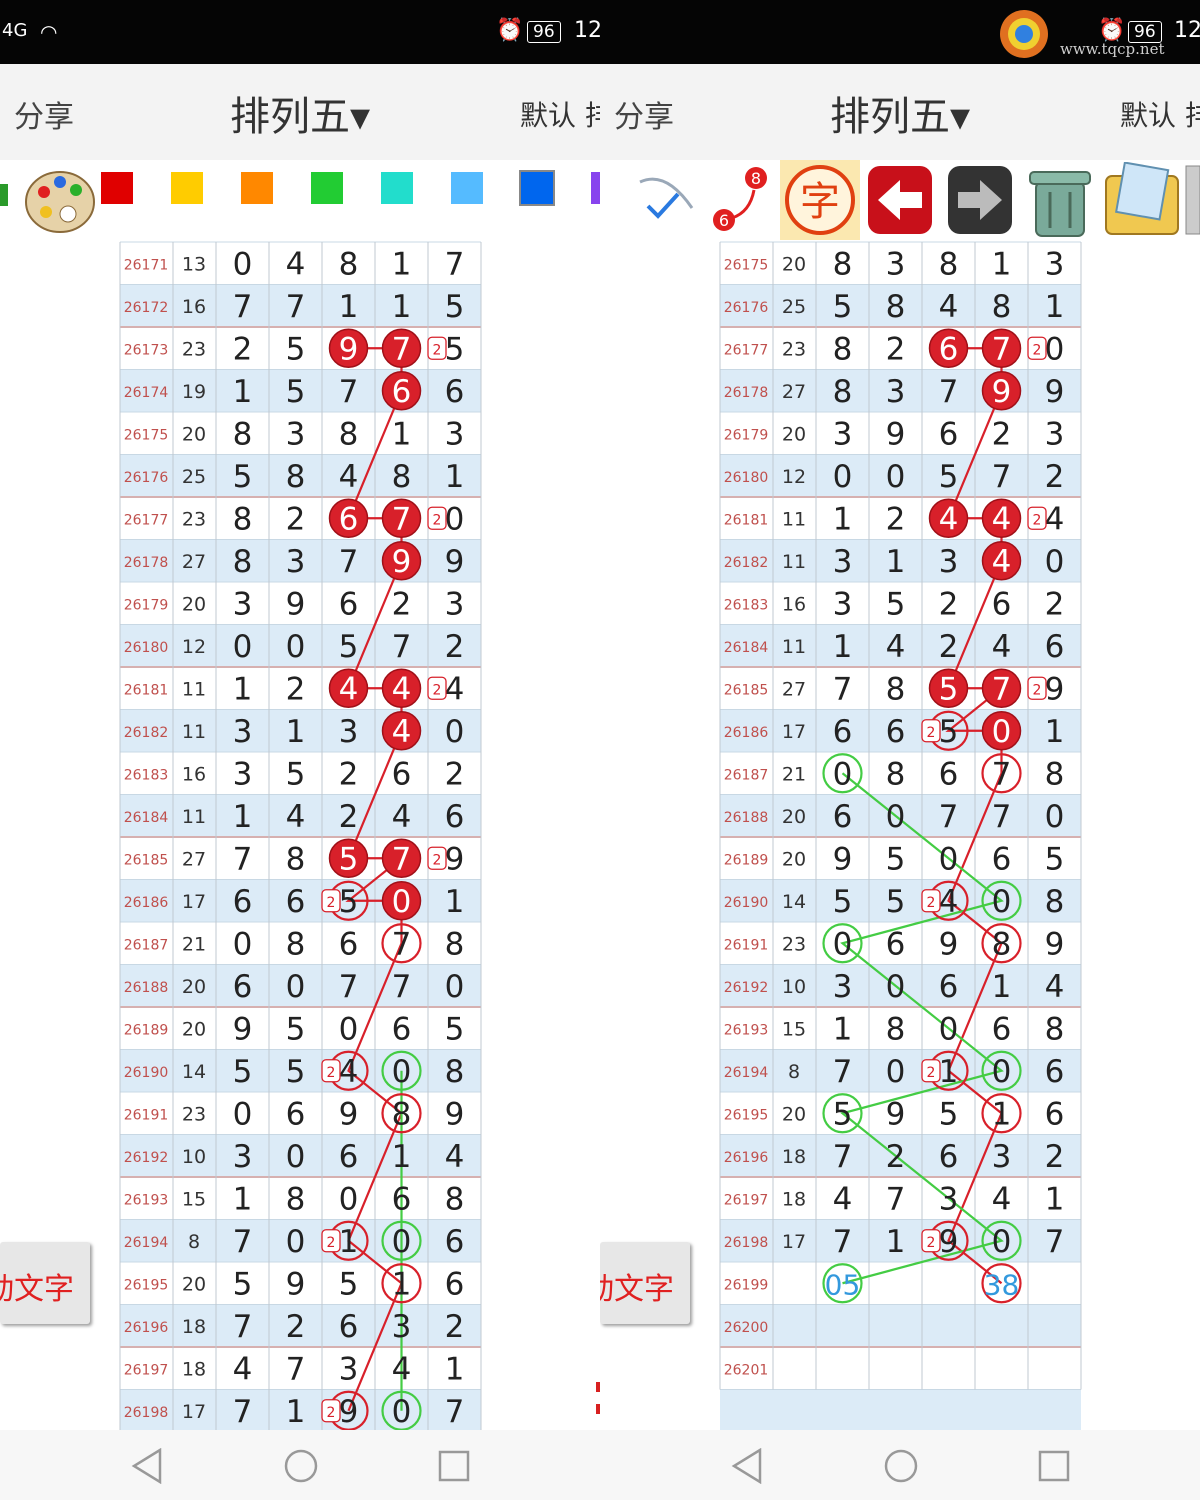 This screenshot has height=1500, width=1200. What do you see at coordinates (45, 1283) in the screenshot?
I see `text-tool-button: 动文字` at bounding box center [45, 1283].